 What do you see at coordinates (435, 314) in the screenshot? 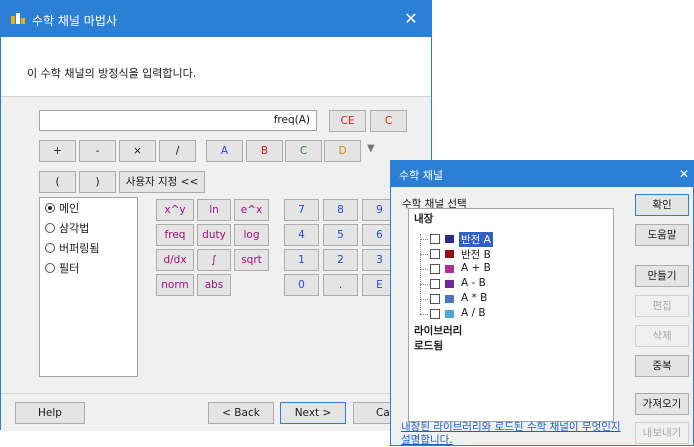
I see `channel-checkbox-a-div-b` at bounding box center [435, 314].